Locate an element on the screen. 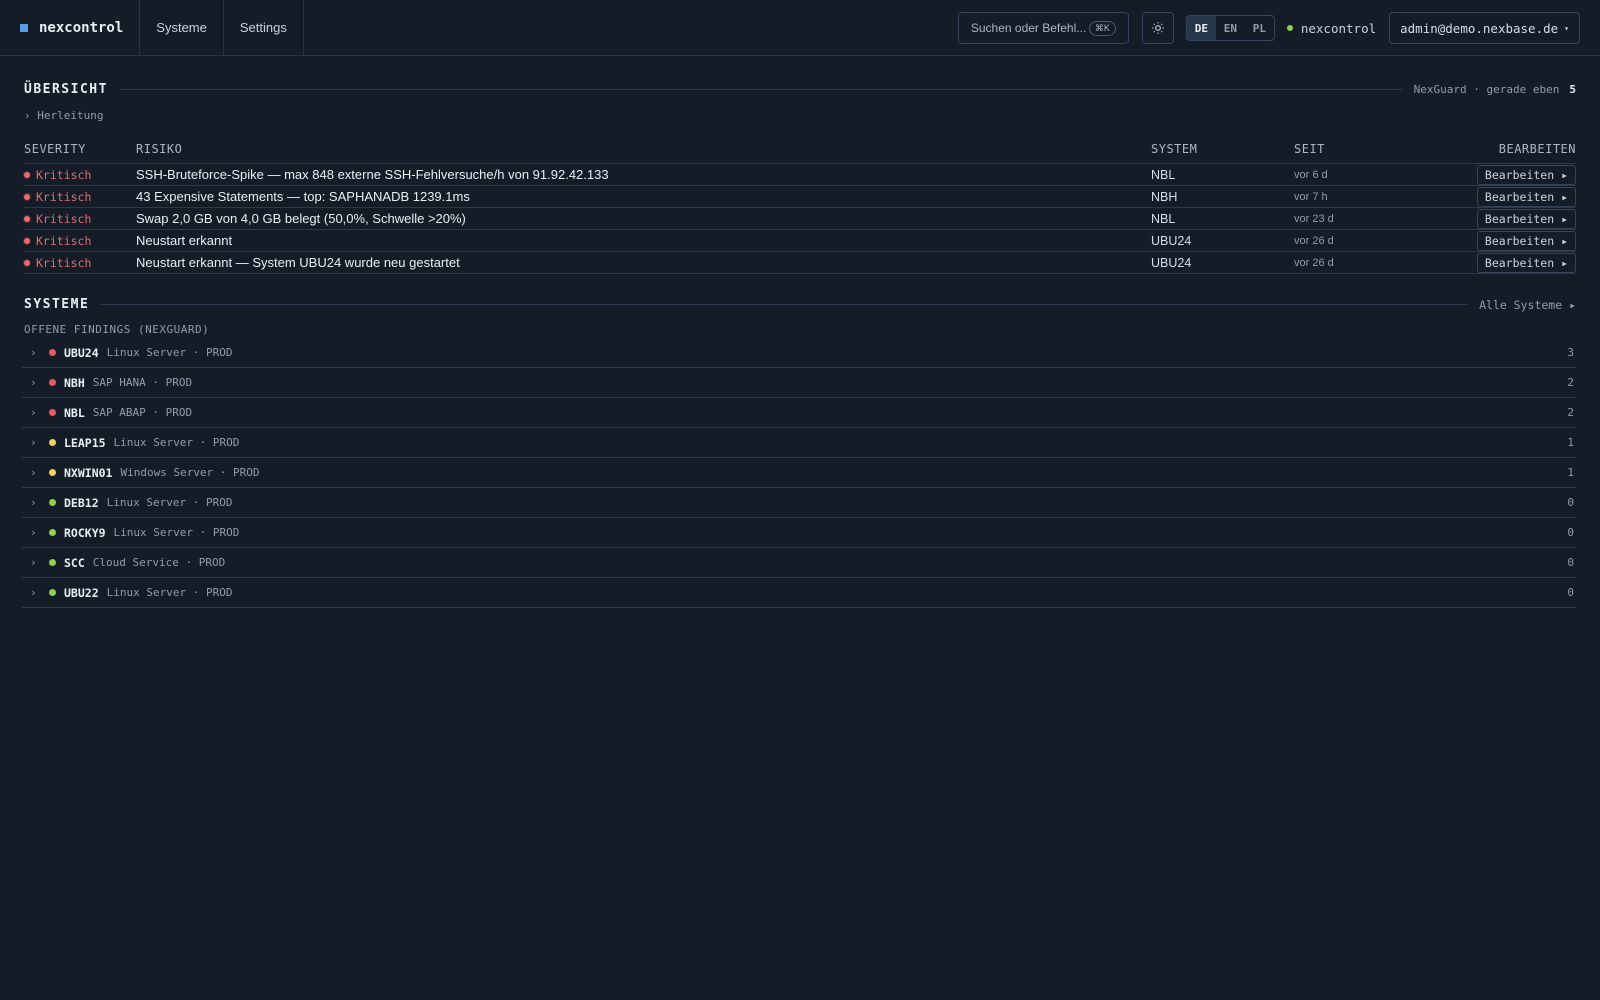 The width and height of the screenshot is (1600, 1000). system-row: › SCC Cloud Service · PROD 0 is located at coordinates (799, 563).